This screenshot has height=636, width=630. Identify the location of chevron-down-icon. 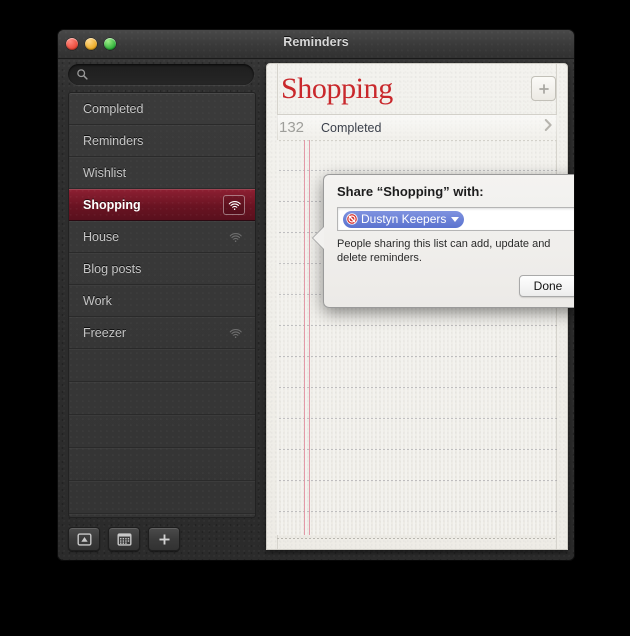
(455, 219).